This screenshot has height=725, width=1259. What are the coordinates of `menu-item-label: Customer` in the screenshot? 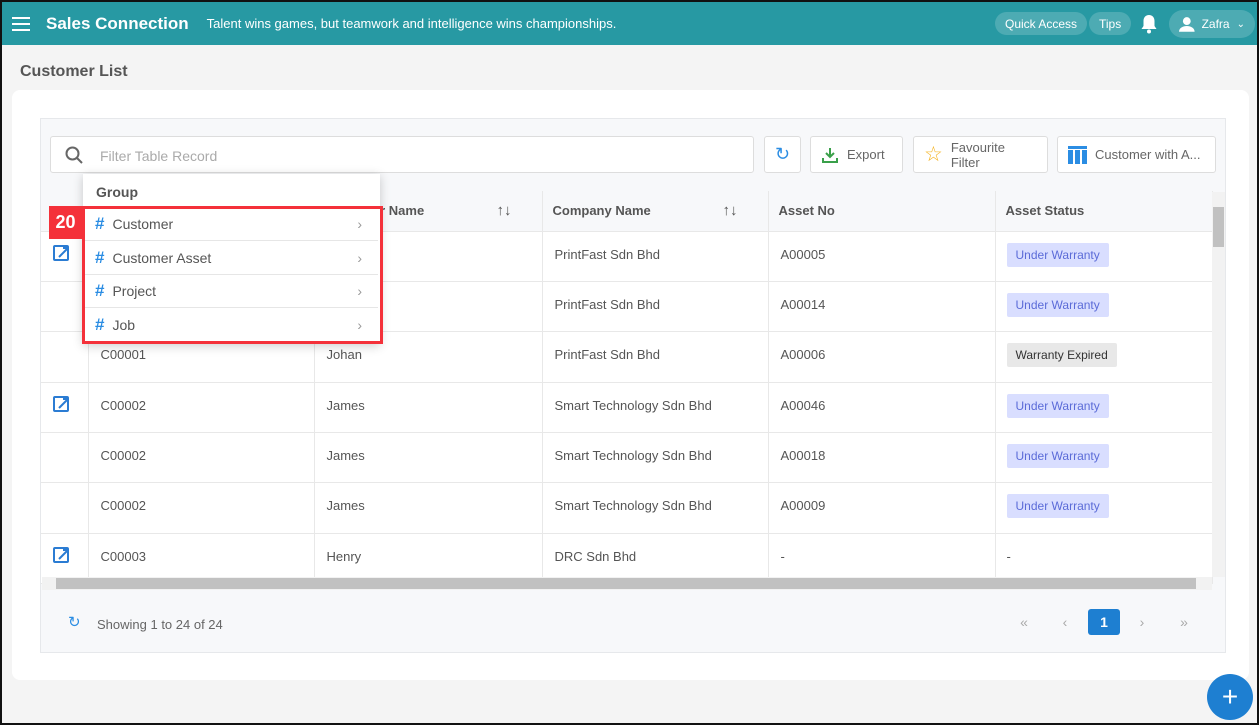 It's located at (143, 224).